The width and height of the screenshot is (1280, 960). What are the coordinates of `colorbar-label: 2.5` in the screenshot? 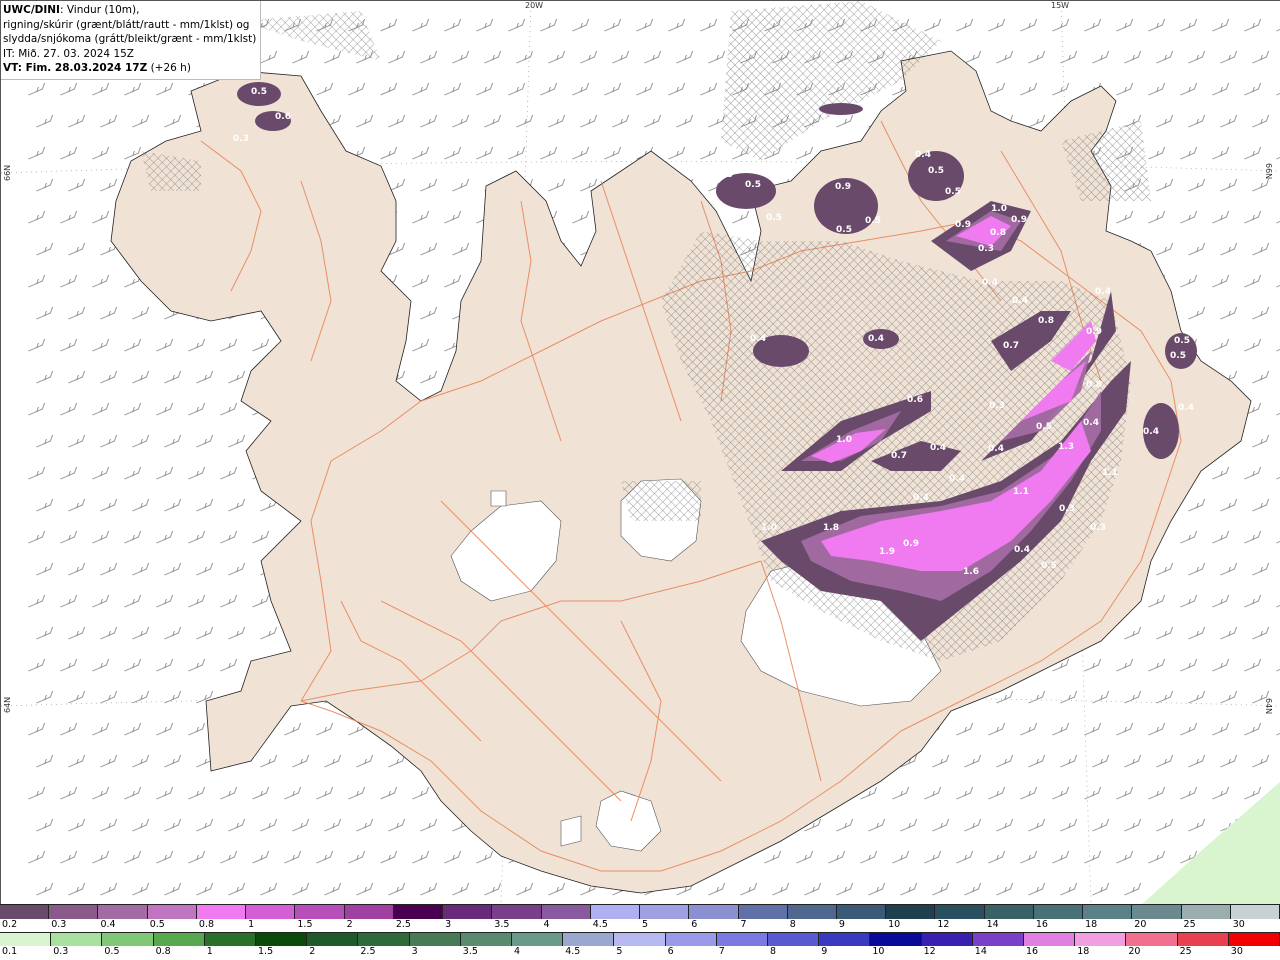 It's located at (368, 951).